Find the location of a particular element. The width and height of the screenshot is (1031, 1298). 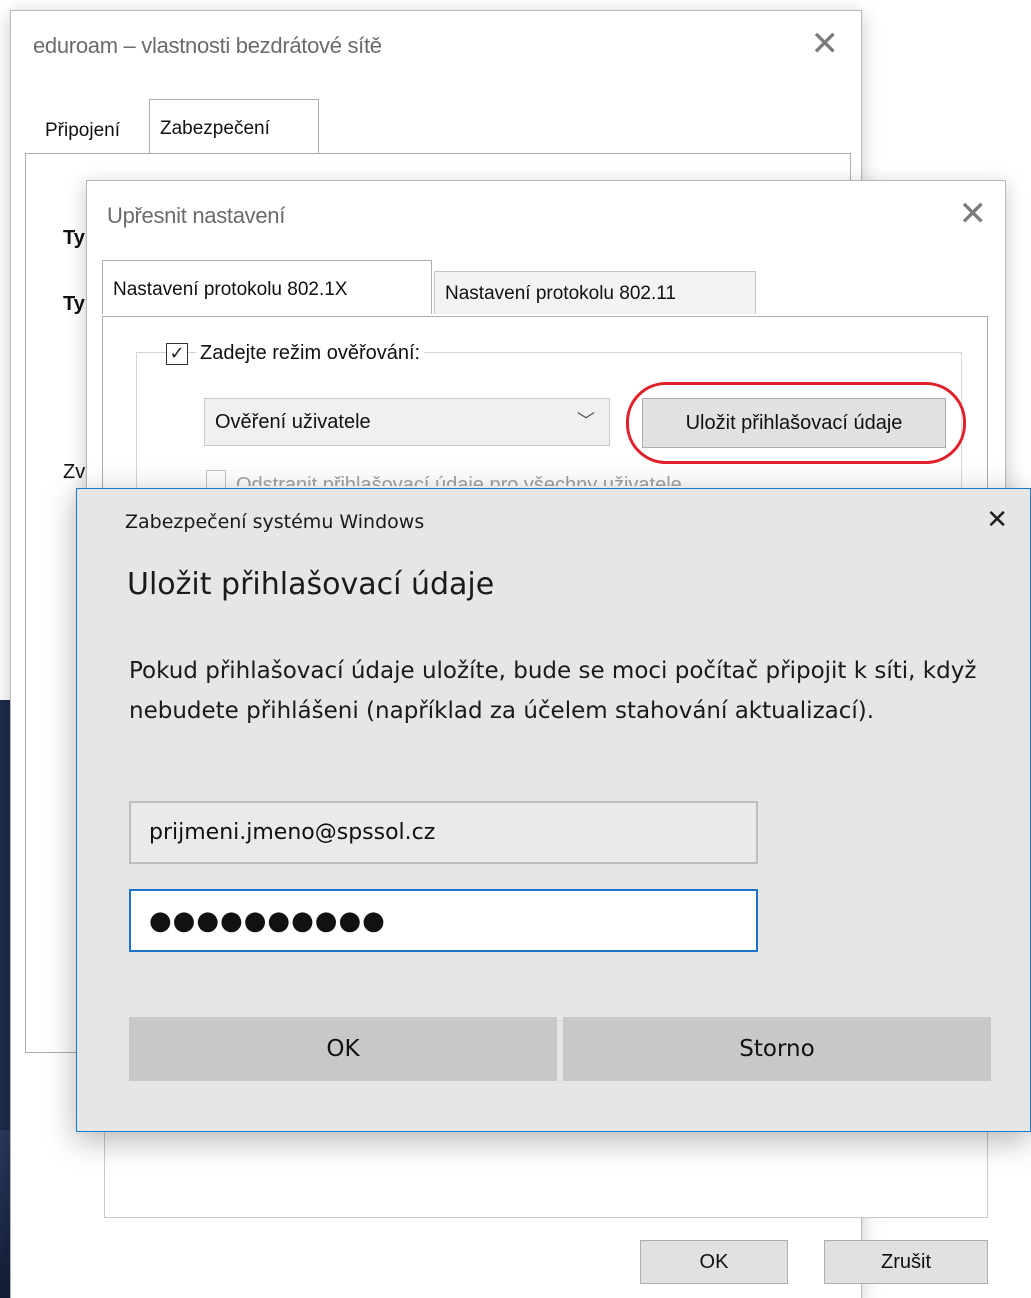

save-credentials-button: Uložit přihlašovací údaje is located at coordinates (794, 423).